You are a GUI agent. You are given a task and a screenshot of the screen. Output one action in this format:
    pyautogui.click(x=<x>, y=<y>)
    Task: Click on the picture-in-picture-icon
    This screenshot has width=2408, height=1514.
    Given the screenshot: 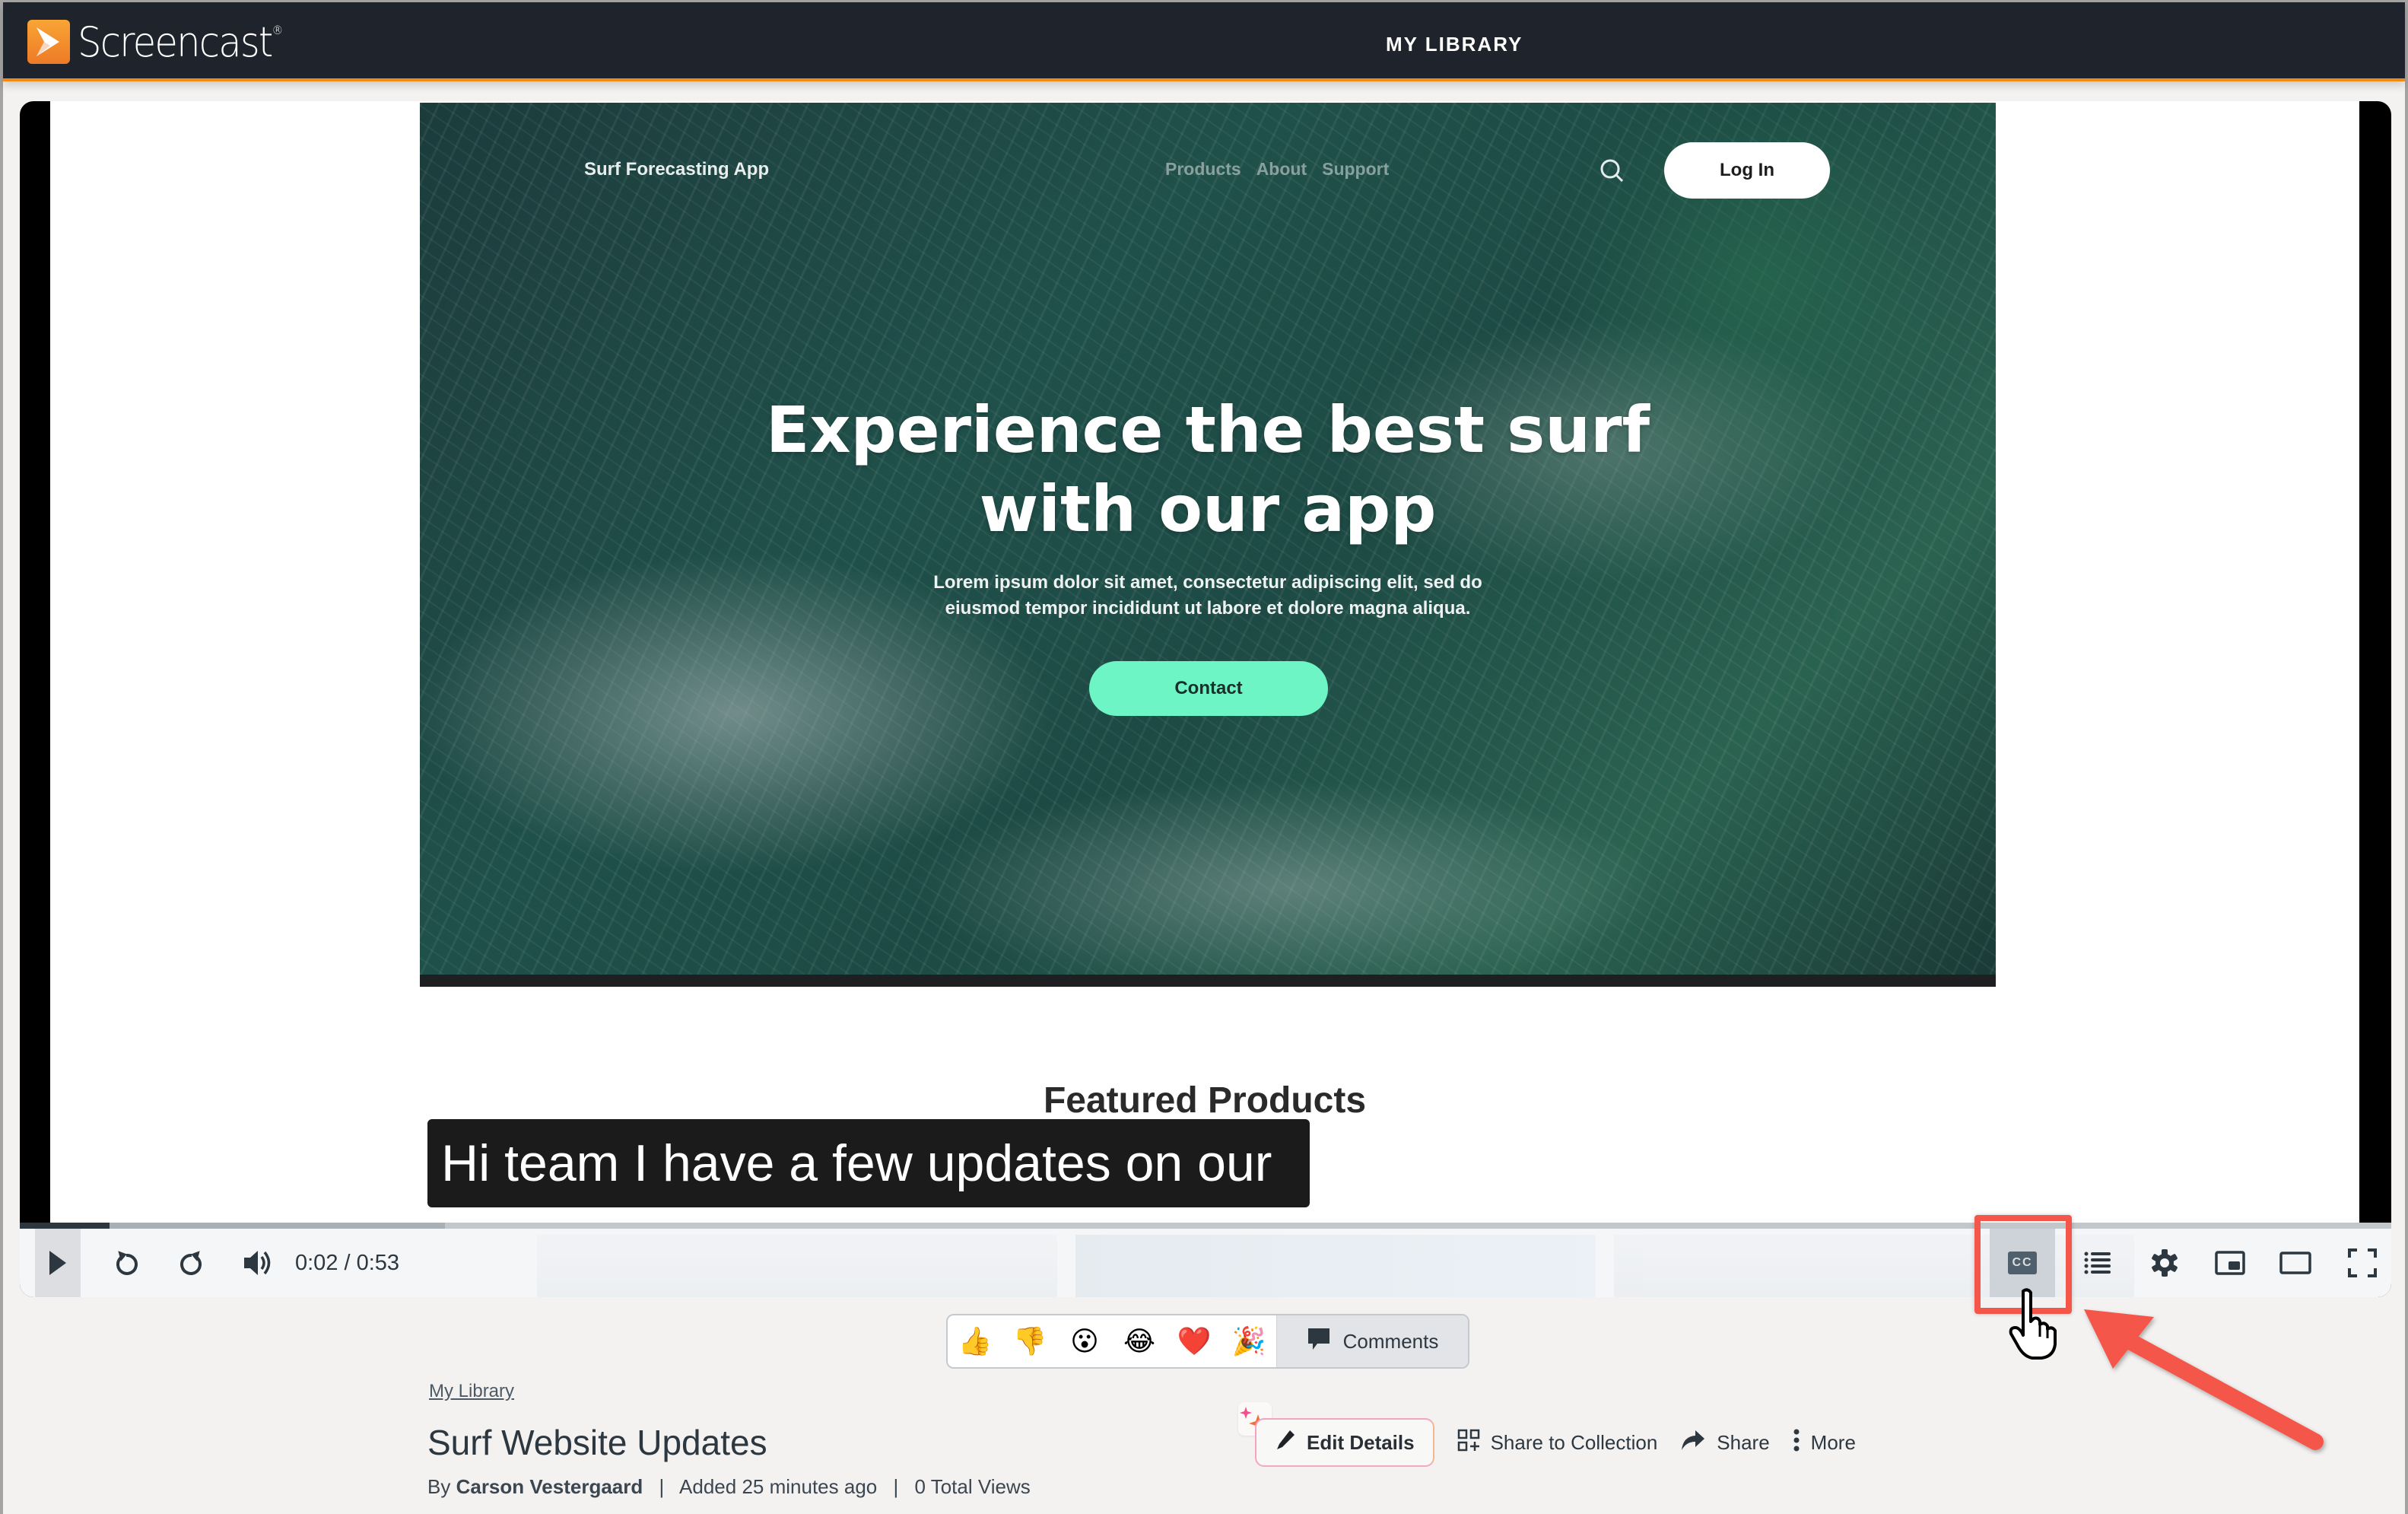 What is the action you would take?
    pyautogui.click(x=2230, y=1263)
    